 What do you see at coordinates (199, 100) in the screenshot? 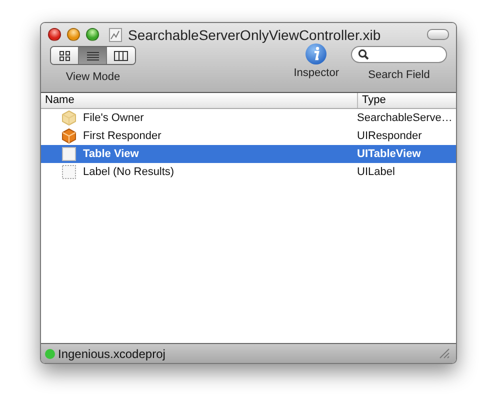
I see `column-header: Name` at bounding box center [199, 100].